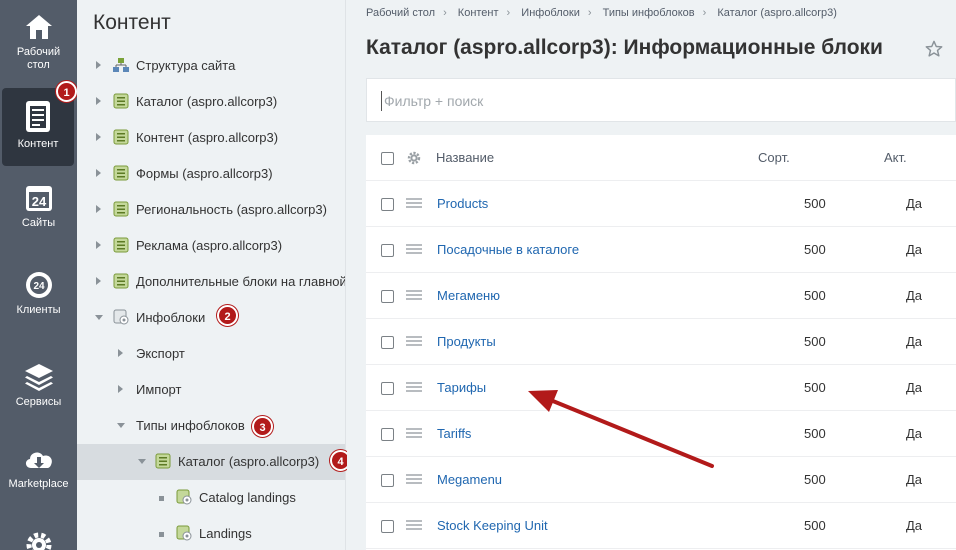  I want to click on row-name-link: Тарифы, so click(461, 387).